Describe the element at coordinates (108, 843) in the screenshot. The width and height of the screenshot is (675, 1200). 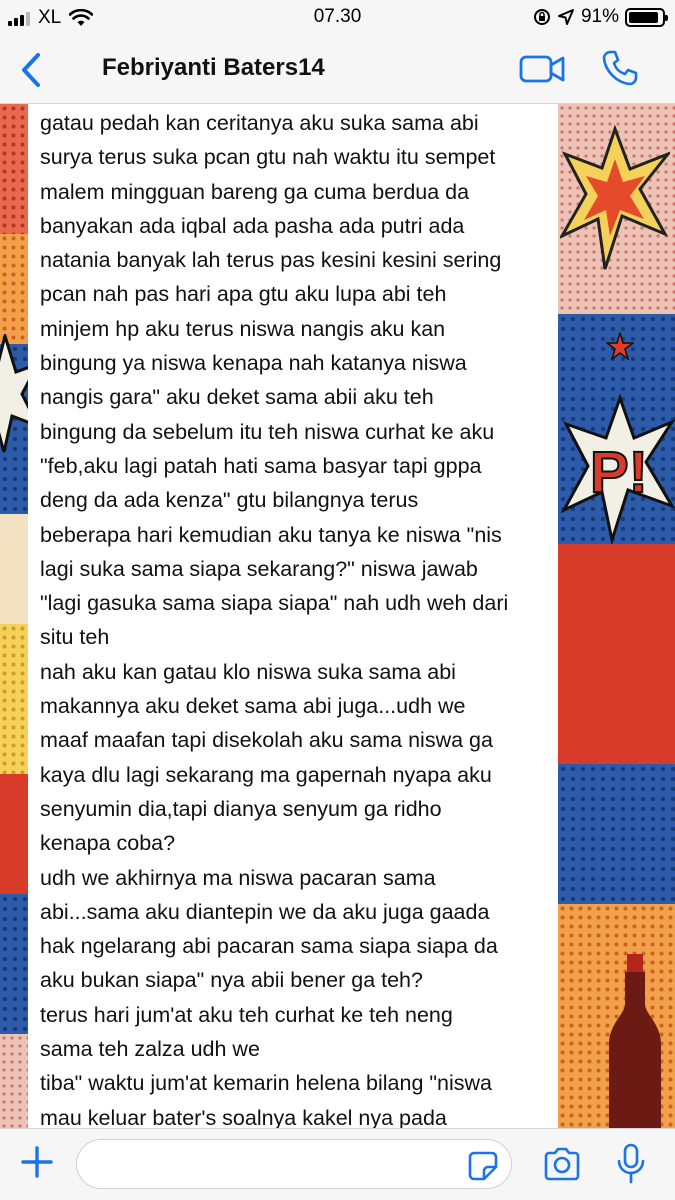
I see `message-line: kenapa coba?` at that location.